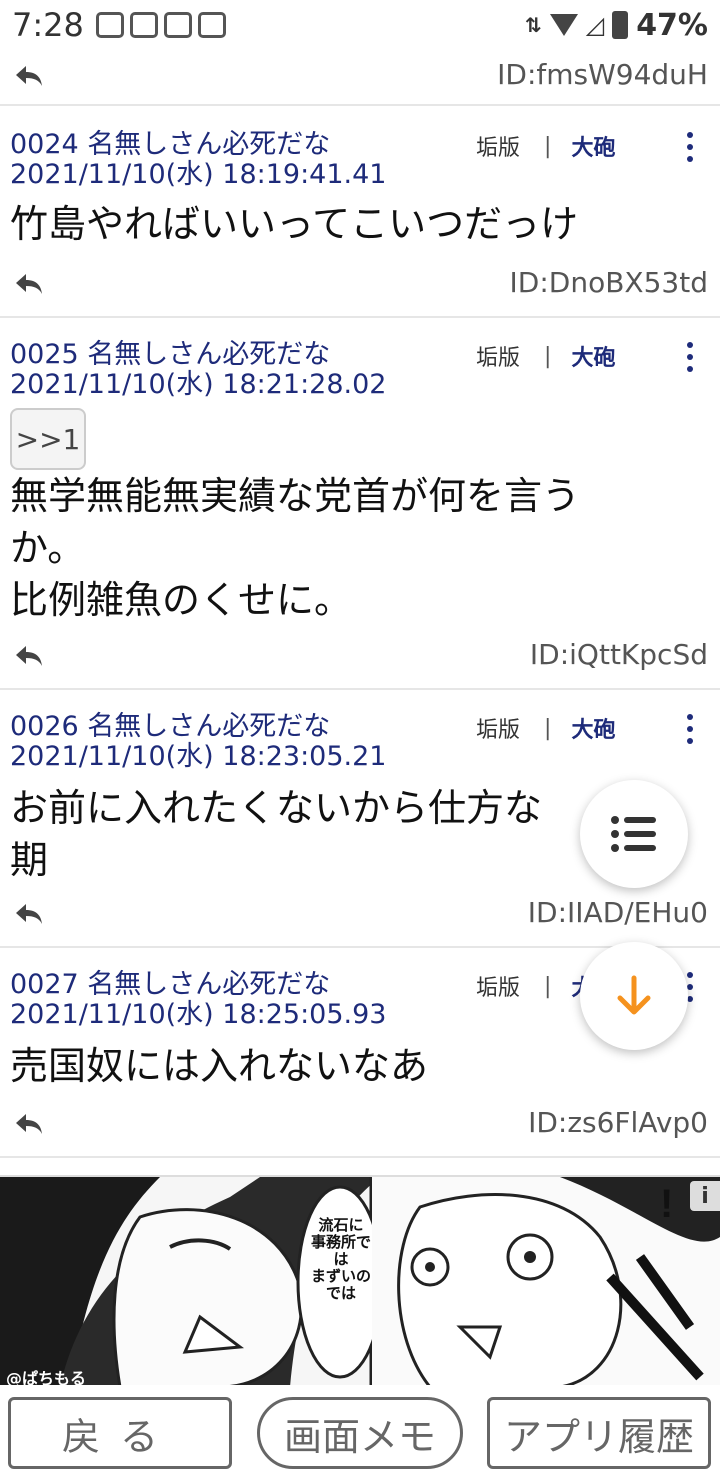 The width and height of the screenshot is (720, 1480). I want to click on app-history-button: アプリ履歴, so click(599, 1433).